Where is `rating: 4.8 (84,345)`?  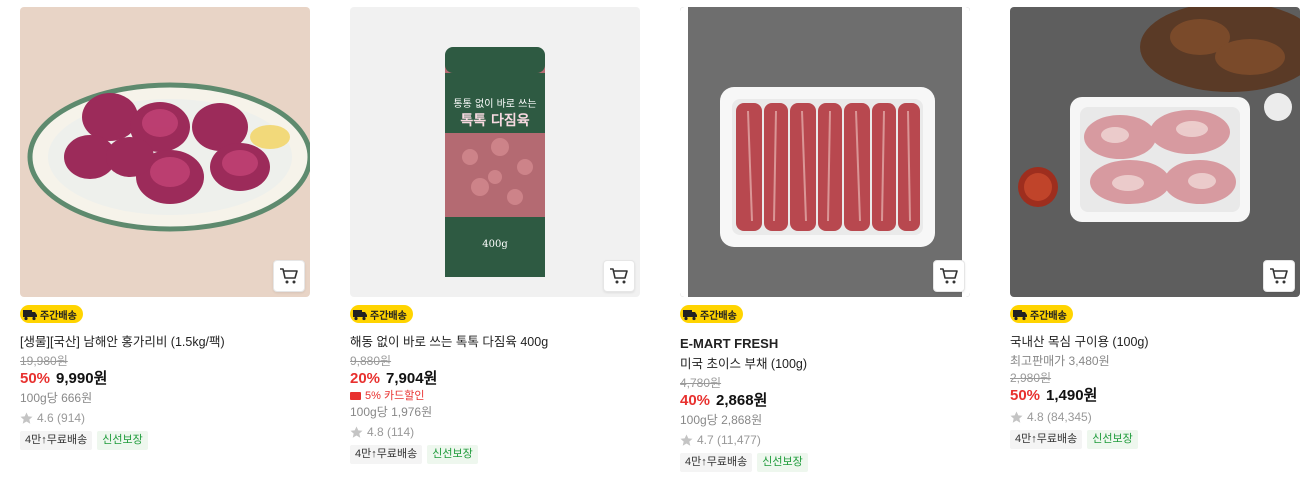
rating: 4.8 (84,345) is located at coordinates (1155, 417).